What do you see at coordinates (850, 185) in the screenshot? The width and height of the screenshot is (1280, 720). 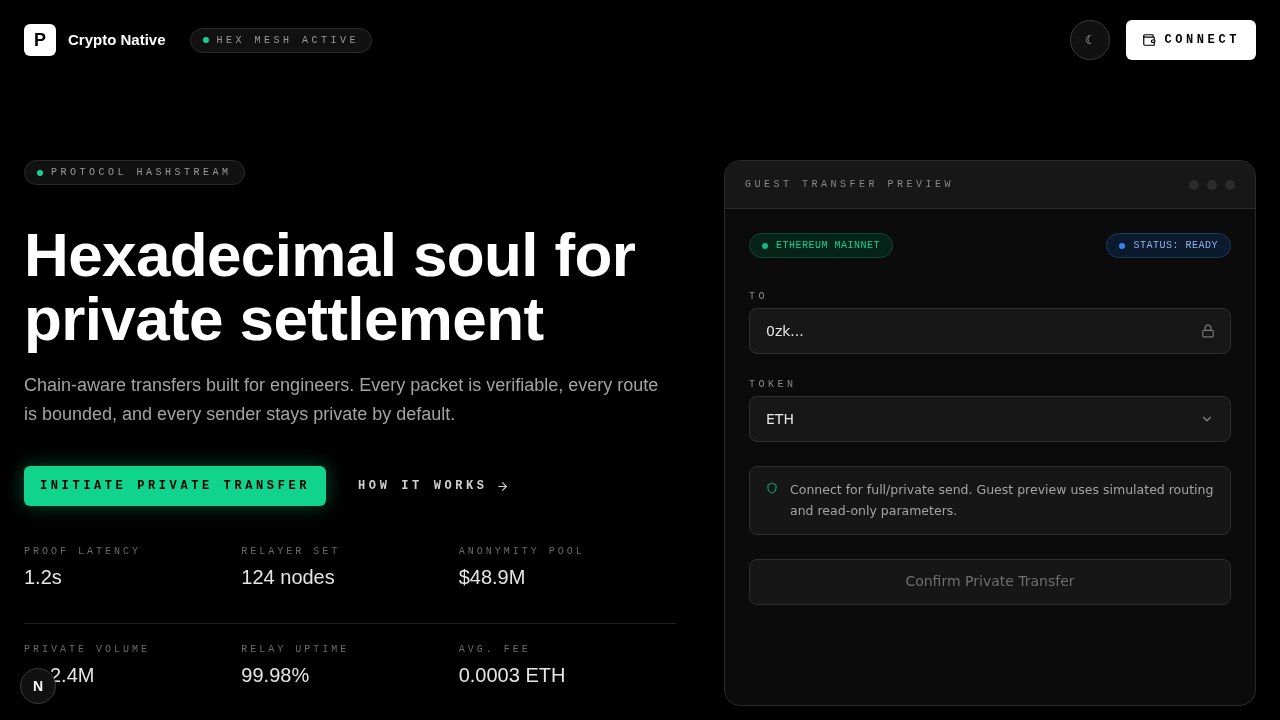 I see `card-title: GUEST TRANSFER PREVIEW` at bounding box center [850, 185].